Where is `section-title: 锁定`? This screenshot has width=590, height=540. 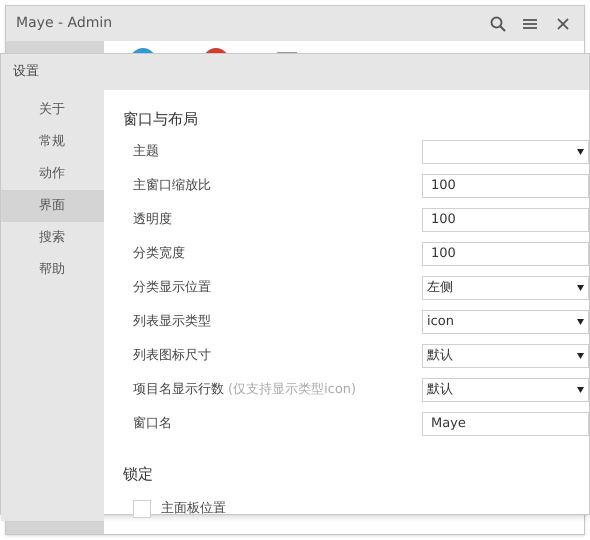 section-title: 锁定 is located at coordinates (138, 474).